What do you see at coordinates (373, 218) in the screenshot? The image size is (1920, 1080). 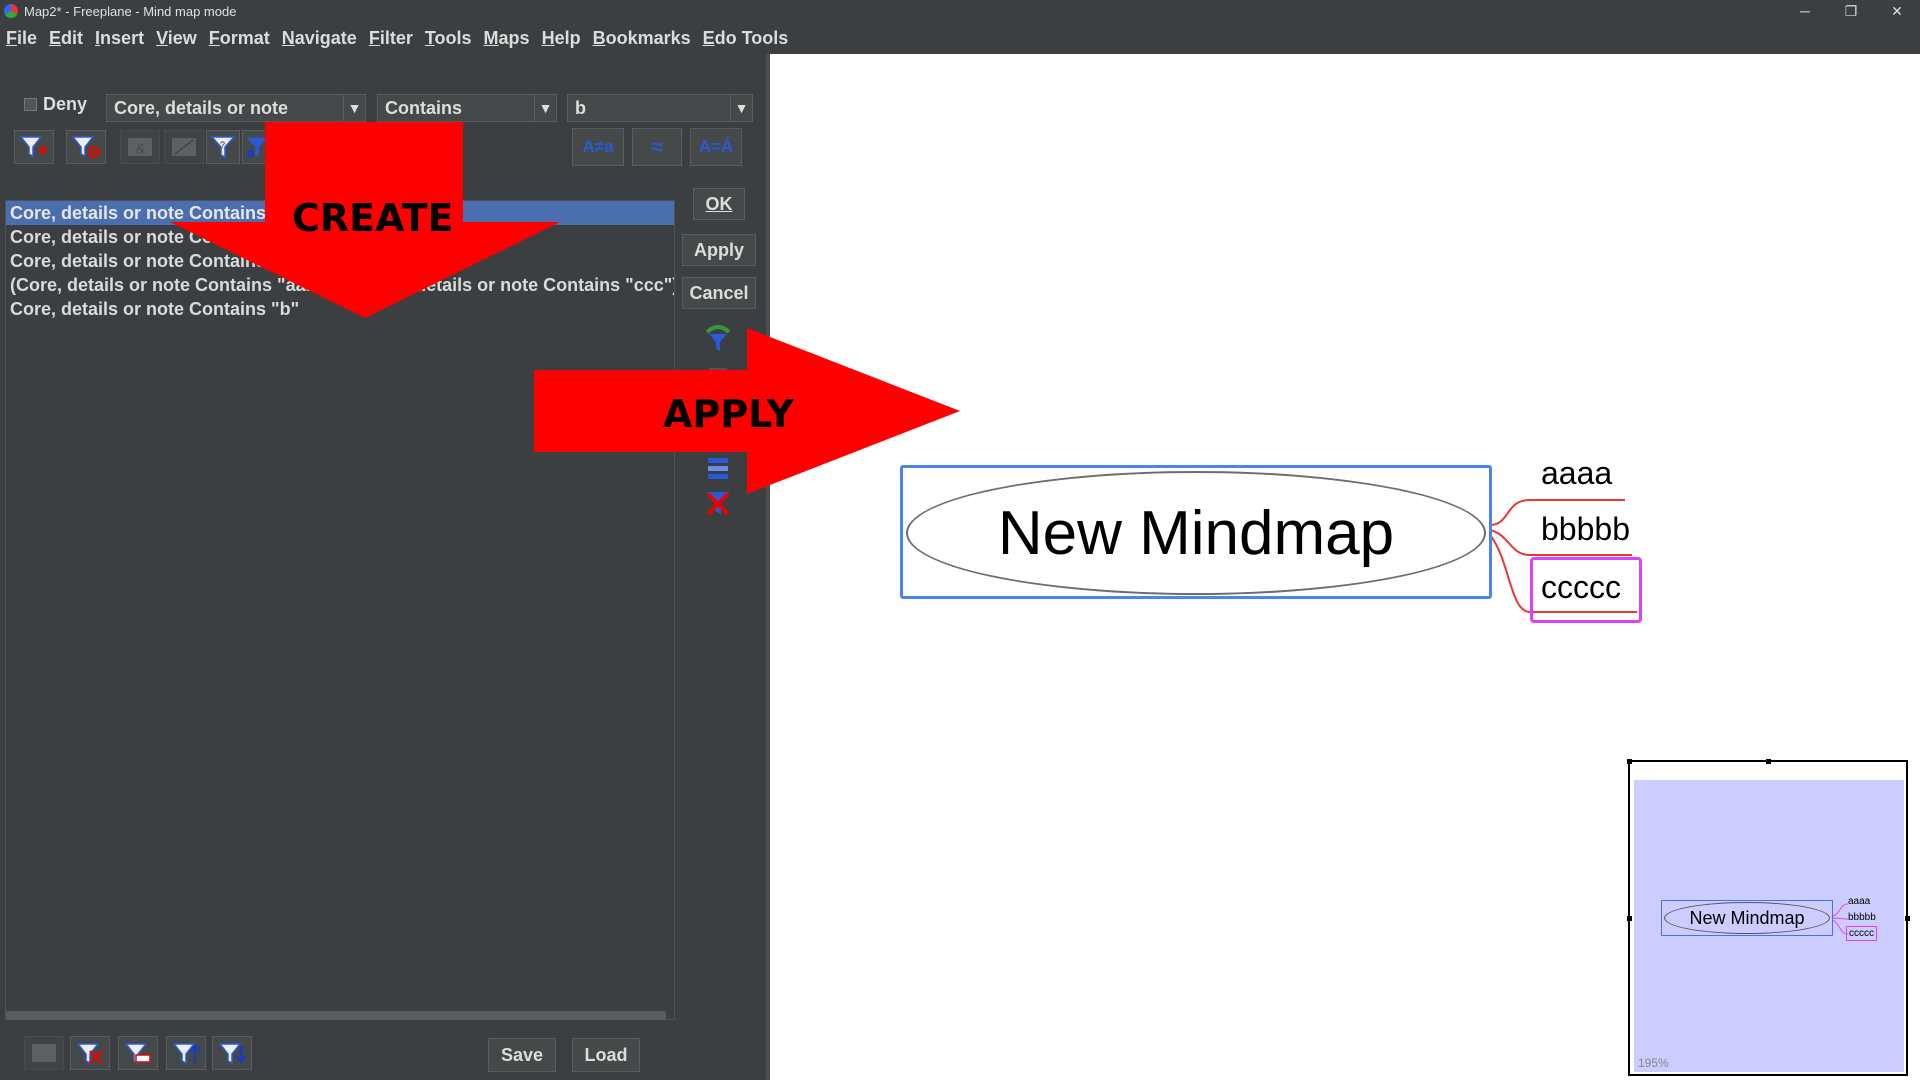 I see `create-callout-label: CREATE` at bounding box center [373, 218].